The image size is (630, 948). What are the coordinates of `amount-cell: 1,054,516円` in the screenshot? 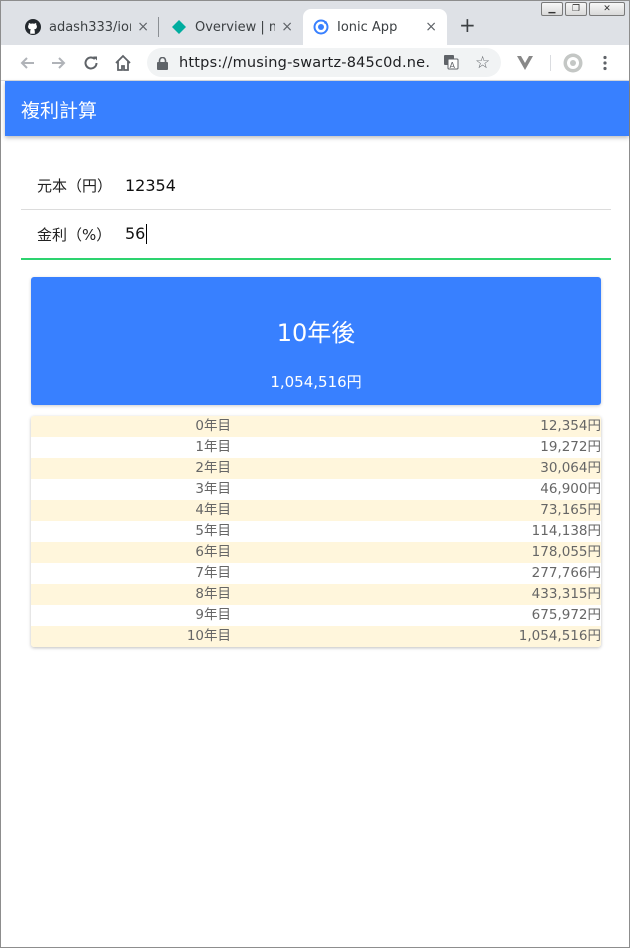 It's located at (559, 636).